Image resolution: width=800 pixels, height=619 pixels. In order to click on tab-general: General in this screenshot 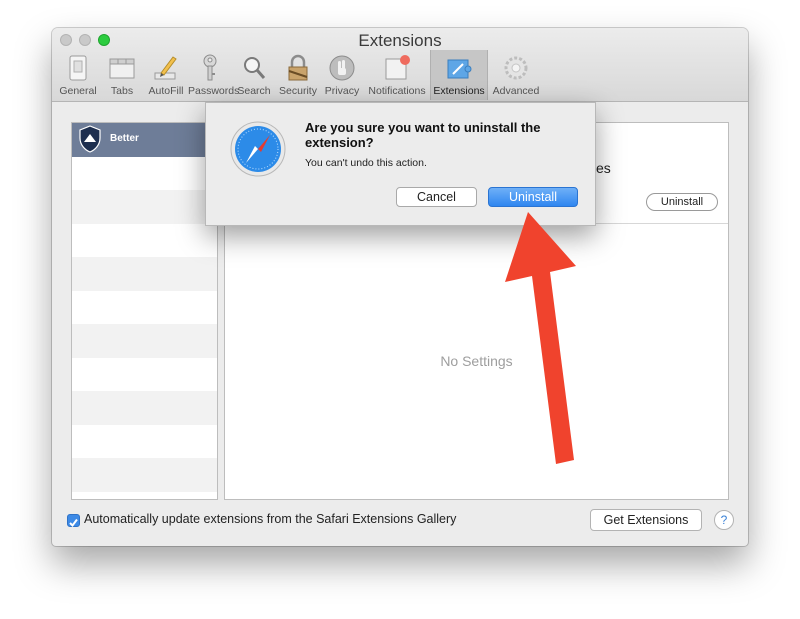, I will do `click(78, 75)`.